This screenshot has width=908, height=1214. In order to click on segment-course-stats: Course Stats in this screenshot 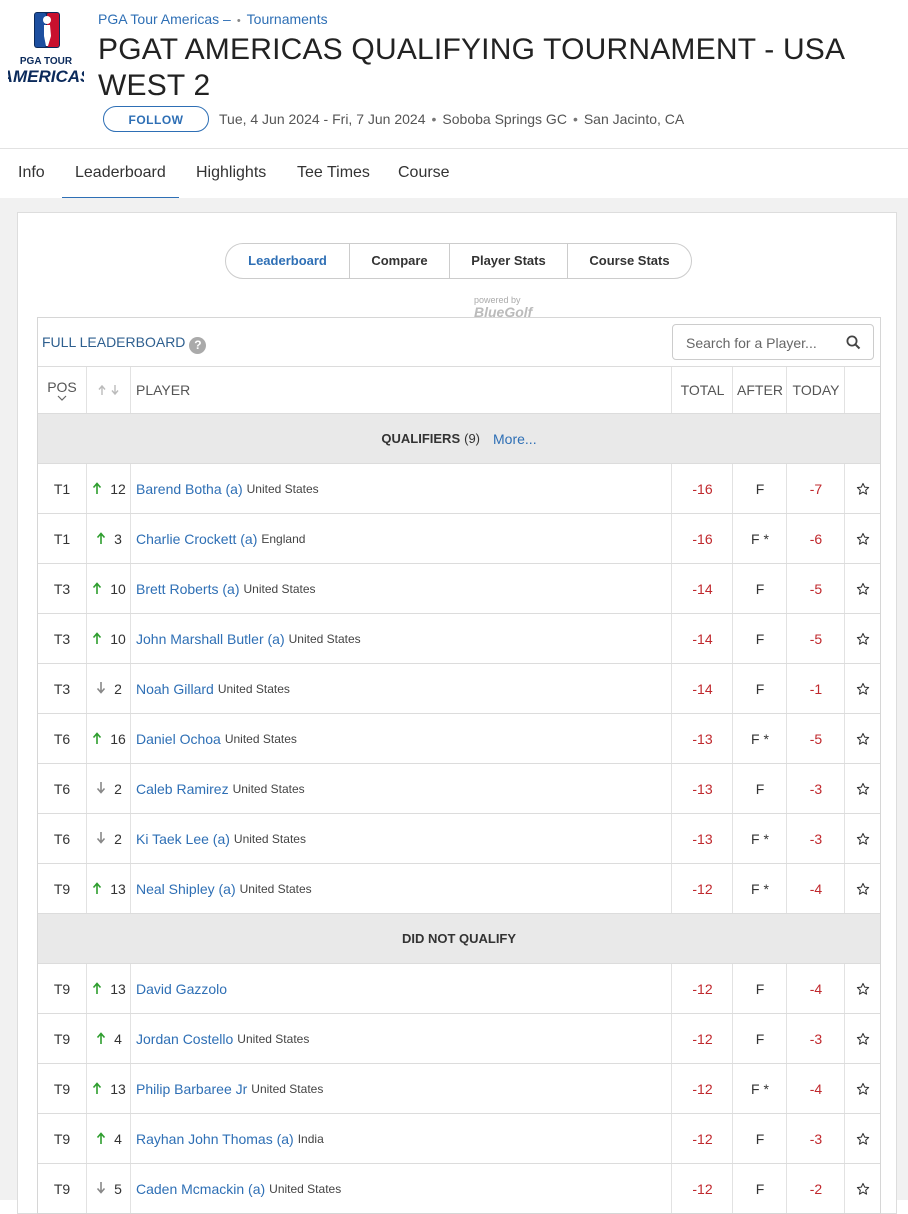, I will do `click(629, 261)`.